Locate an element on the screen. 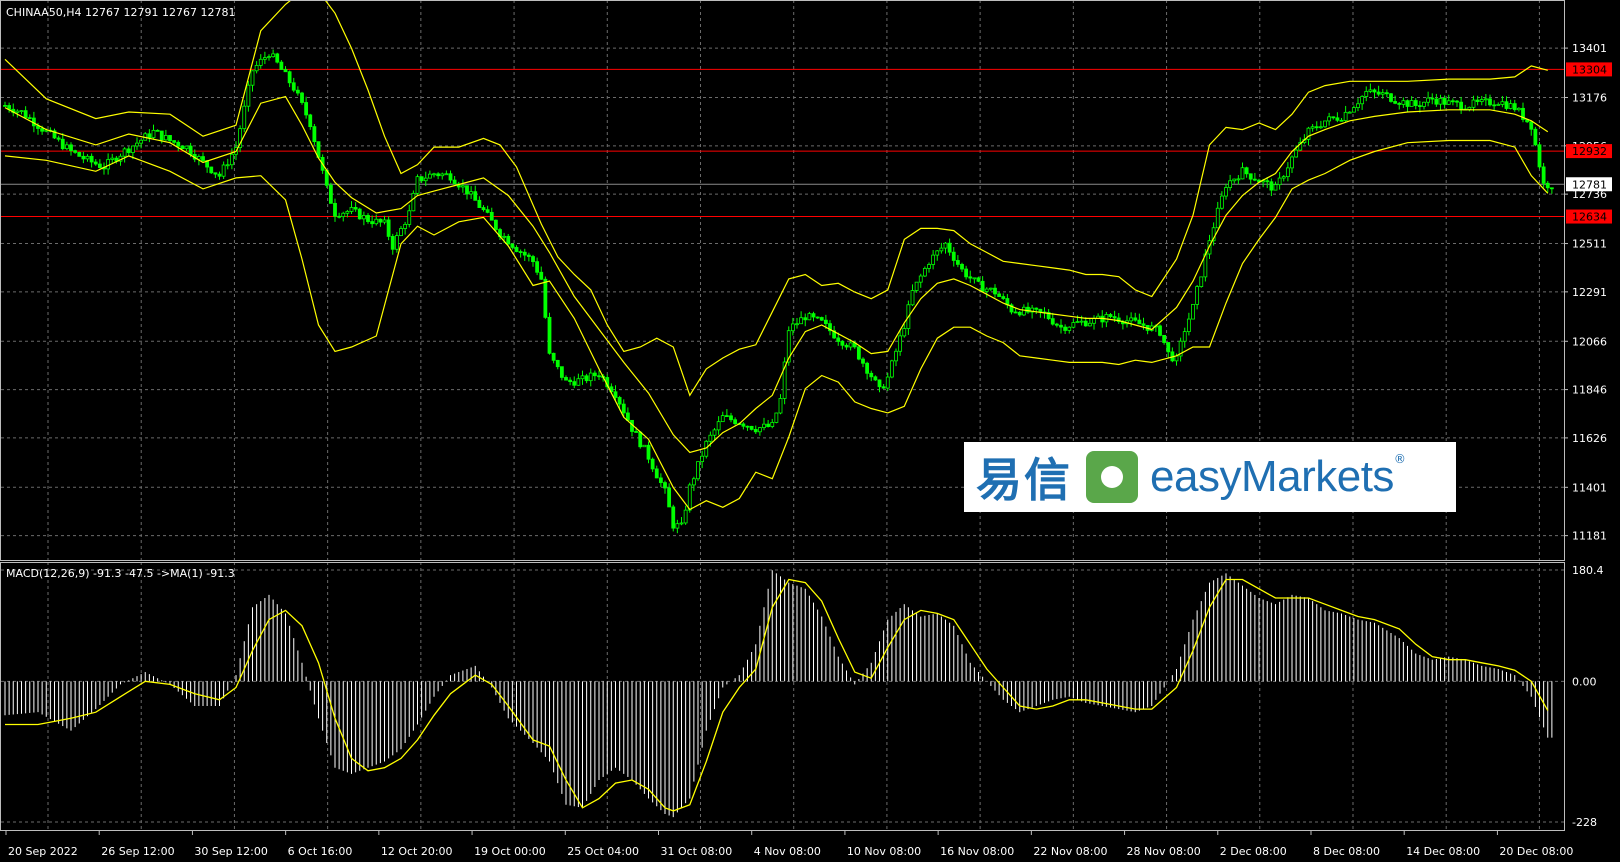  x-tick-label: 8 Dec 08:00 is located at coordinates (1346, 851).